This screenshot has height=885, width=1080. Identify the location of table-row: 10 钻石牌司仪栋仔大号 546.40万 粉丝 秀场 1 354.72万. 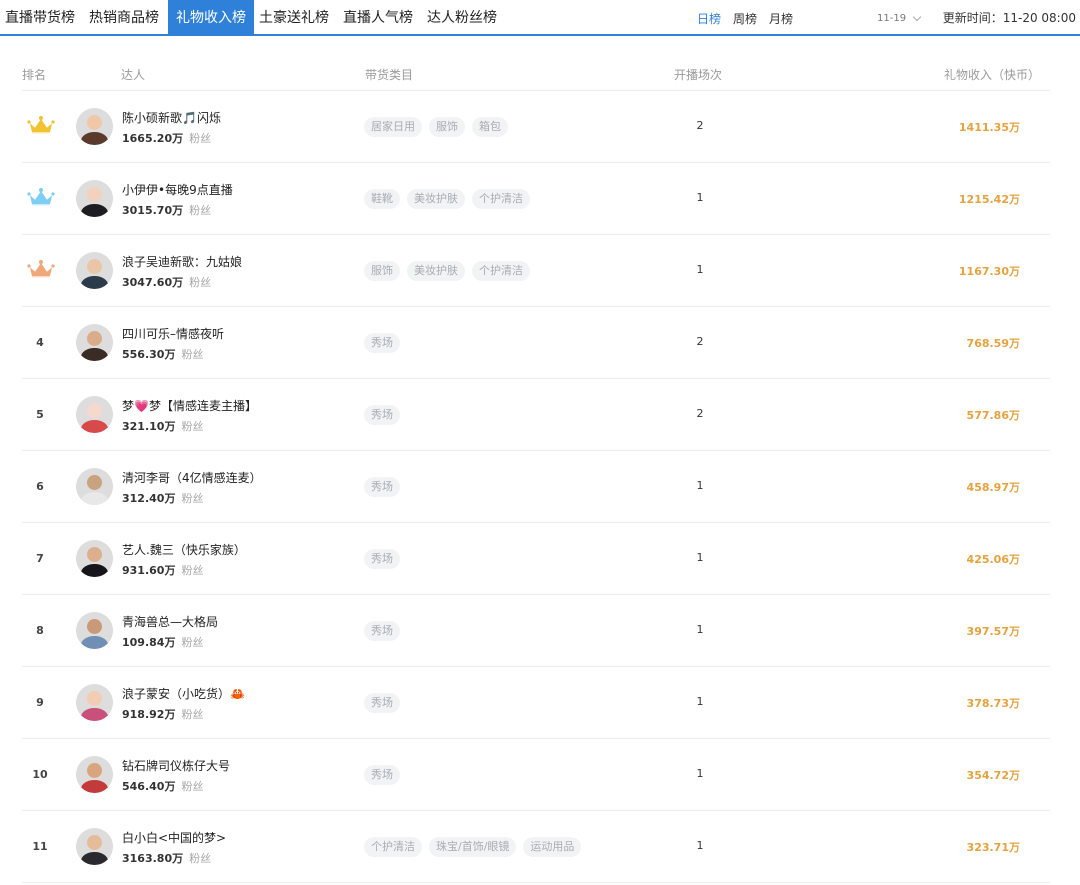
(536, 775).